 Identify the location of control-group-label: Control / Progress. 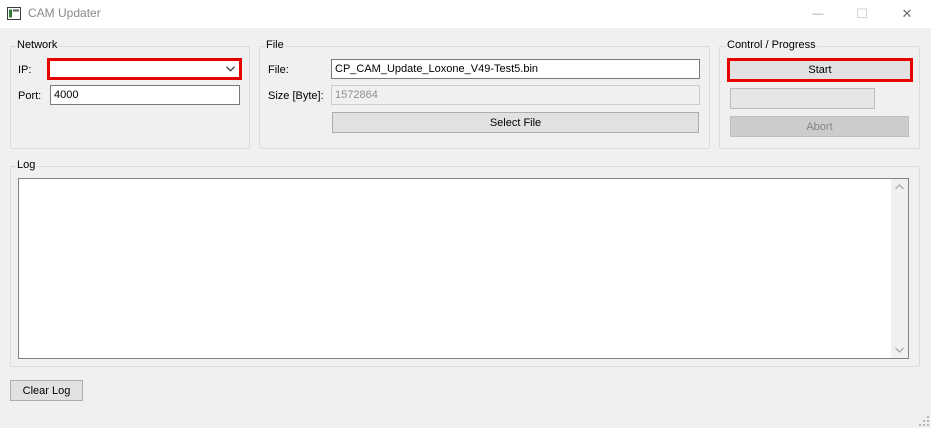
(771, 45).